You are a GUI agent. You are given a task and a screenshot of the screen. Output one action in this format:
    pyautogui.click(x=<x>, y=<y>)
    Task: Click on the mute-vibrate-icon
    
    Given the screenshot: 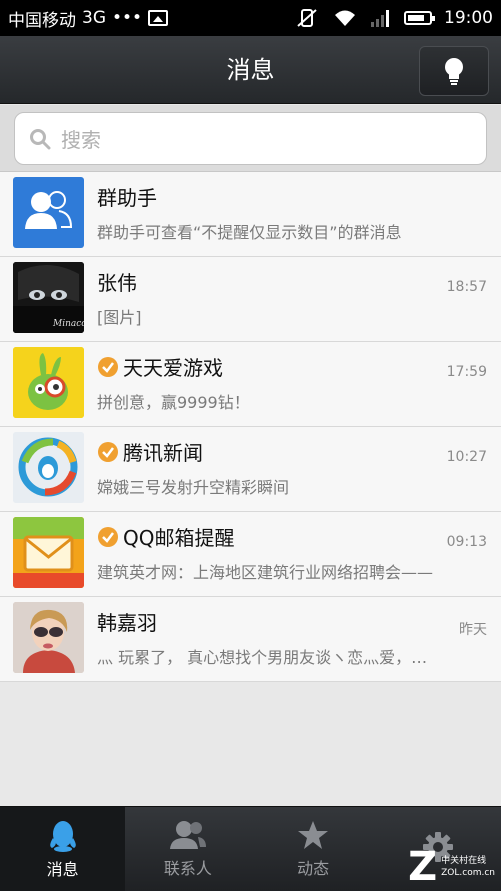 What is the action you would take?
    pyautogui.click(x=307, y=18)
    